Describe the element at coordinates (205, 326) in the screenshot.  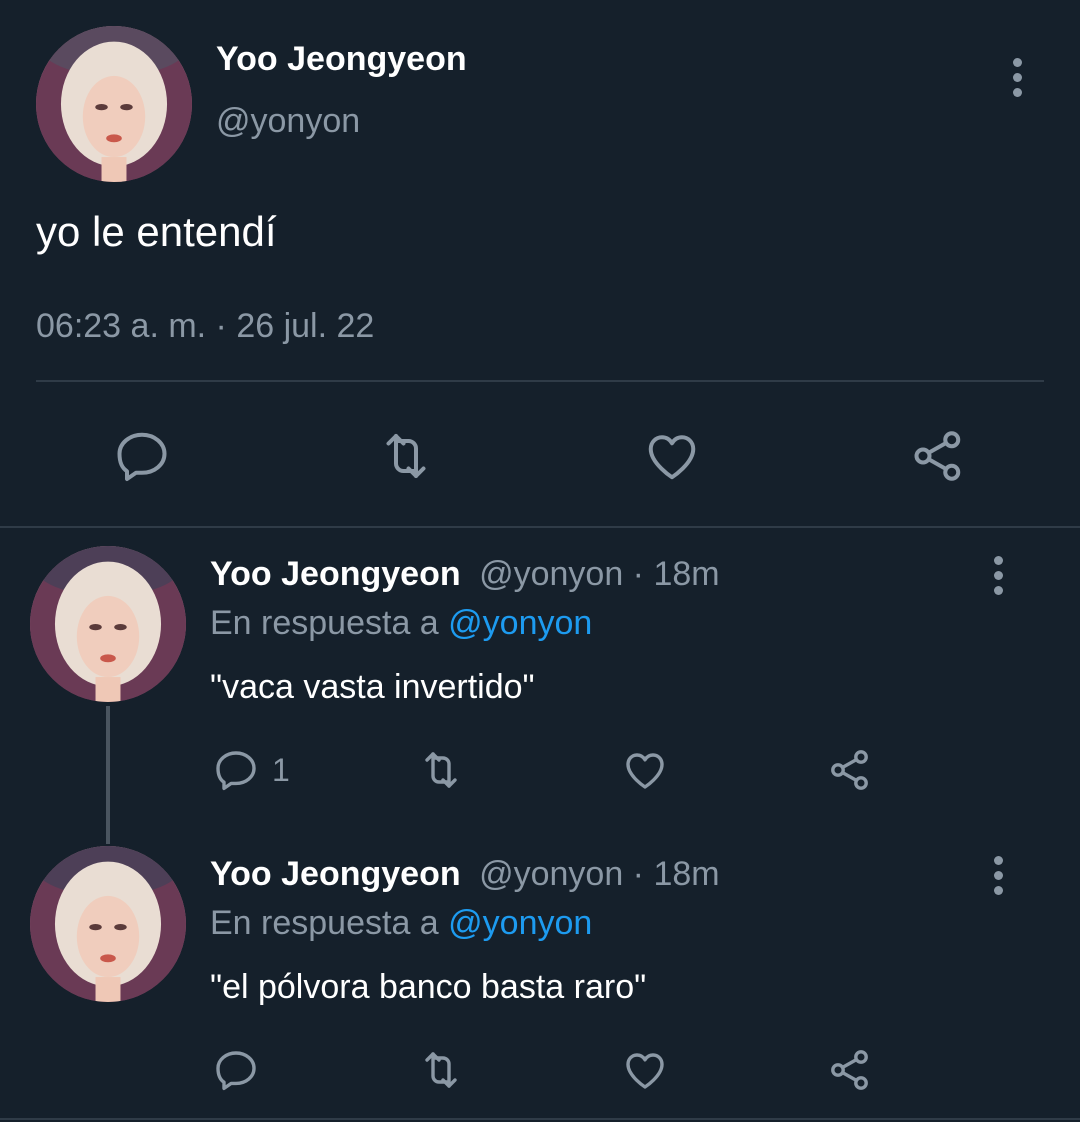
I see `main-tweet-timestamp: 06:23 a. m. · 26 jul. 22` at that location.